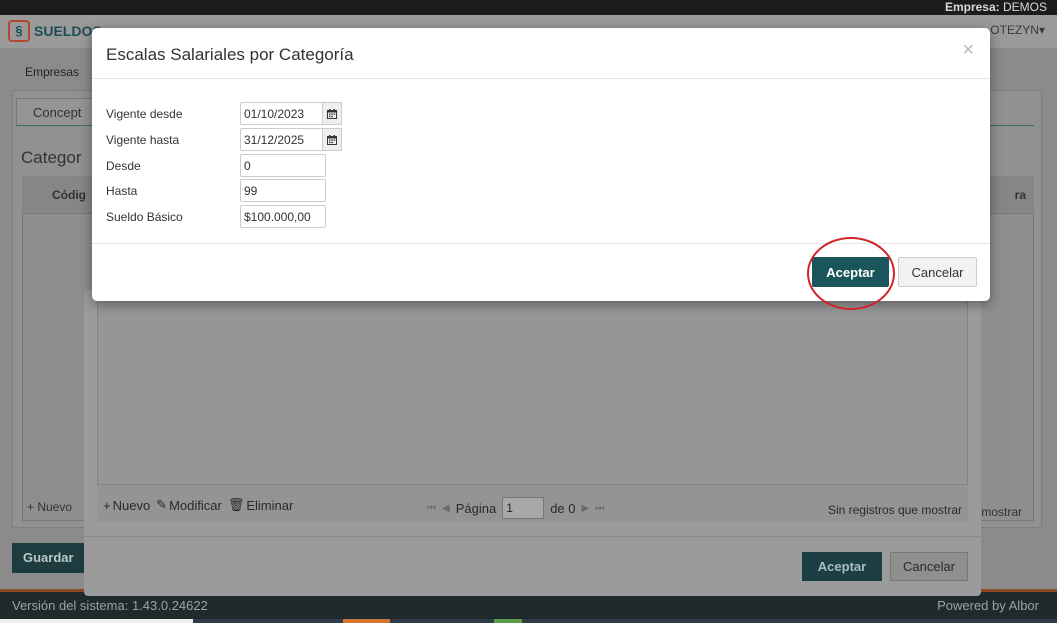 The height and width of the screenshot is (623, 1057). I want to click on trash-icon: 🗑, so click(236, 504).